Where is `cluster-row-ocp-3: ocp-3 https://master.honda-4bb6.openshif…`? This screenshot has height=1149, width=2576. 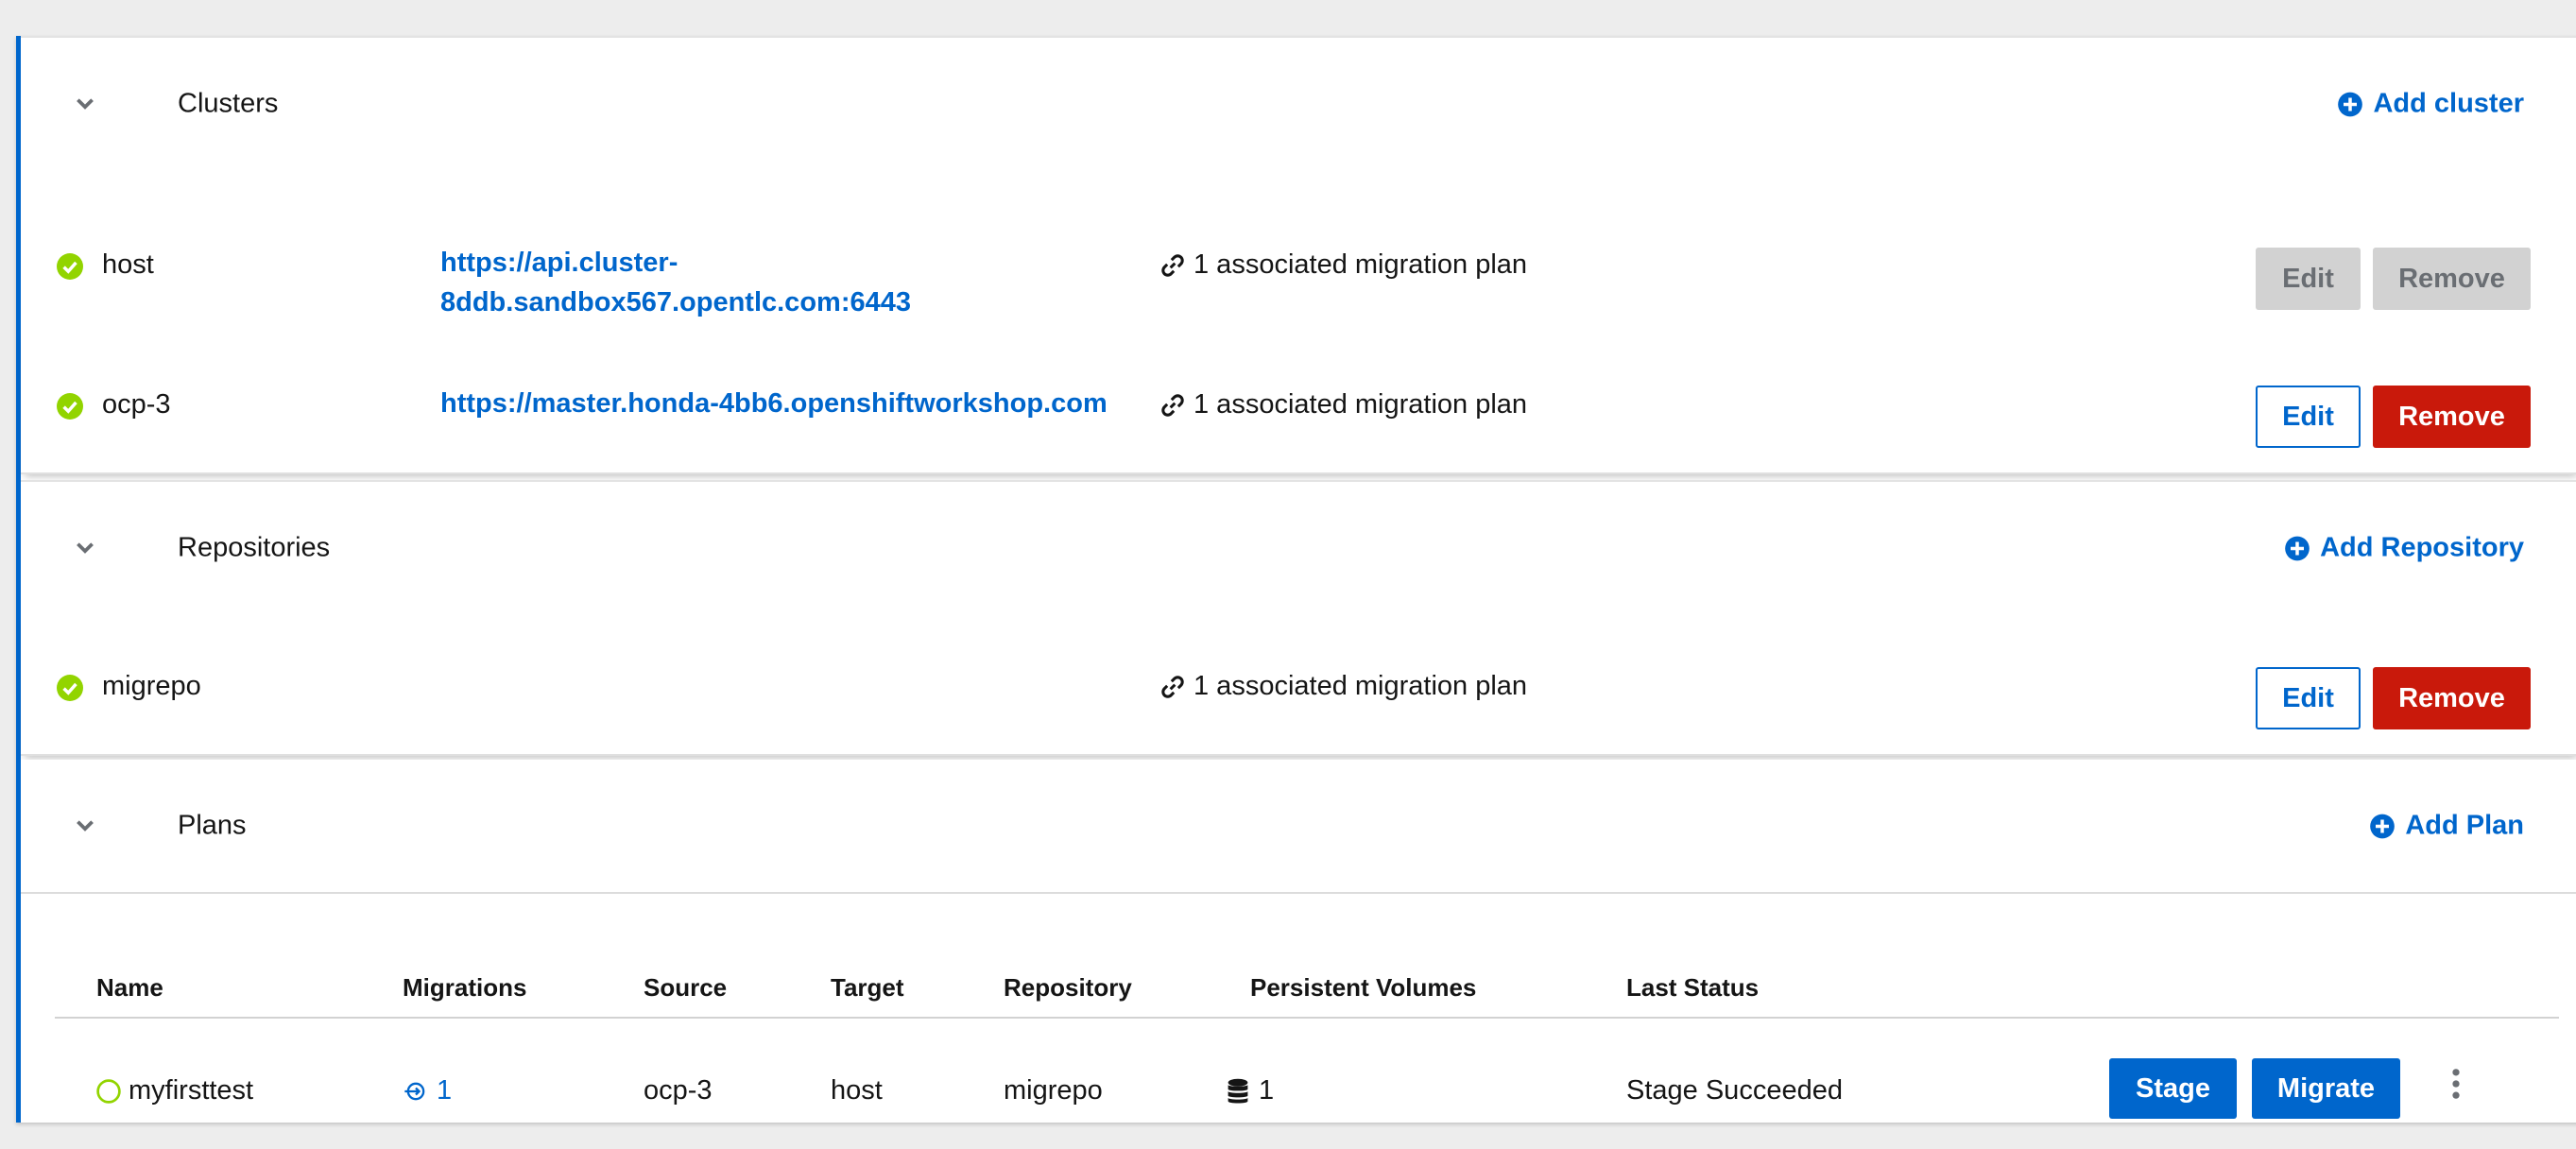
cluster-row-ocp-3: ocp-3 https://master.honda-4bb6.openshif… is located at coordinates (1298, 402).